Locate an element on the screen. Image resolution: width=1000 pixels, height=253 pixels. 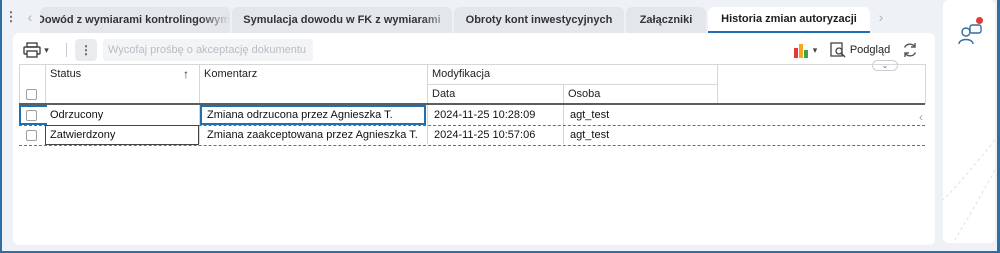
withdraw-approval-button: Wycofaj prośbę o akceptację dokumentu is located at coordinates (208, 50).